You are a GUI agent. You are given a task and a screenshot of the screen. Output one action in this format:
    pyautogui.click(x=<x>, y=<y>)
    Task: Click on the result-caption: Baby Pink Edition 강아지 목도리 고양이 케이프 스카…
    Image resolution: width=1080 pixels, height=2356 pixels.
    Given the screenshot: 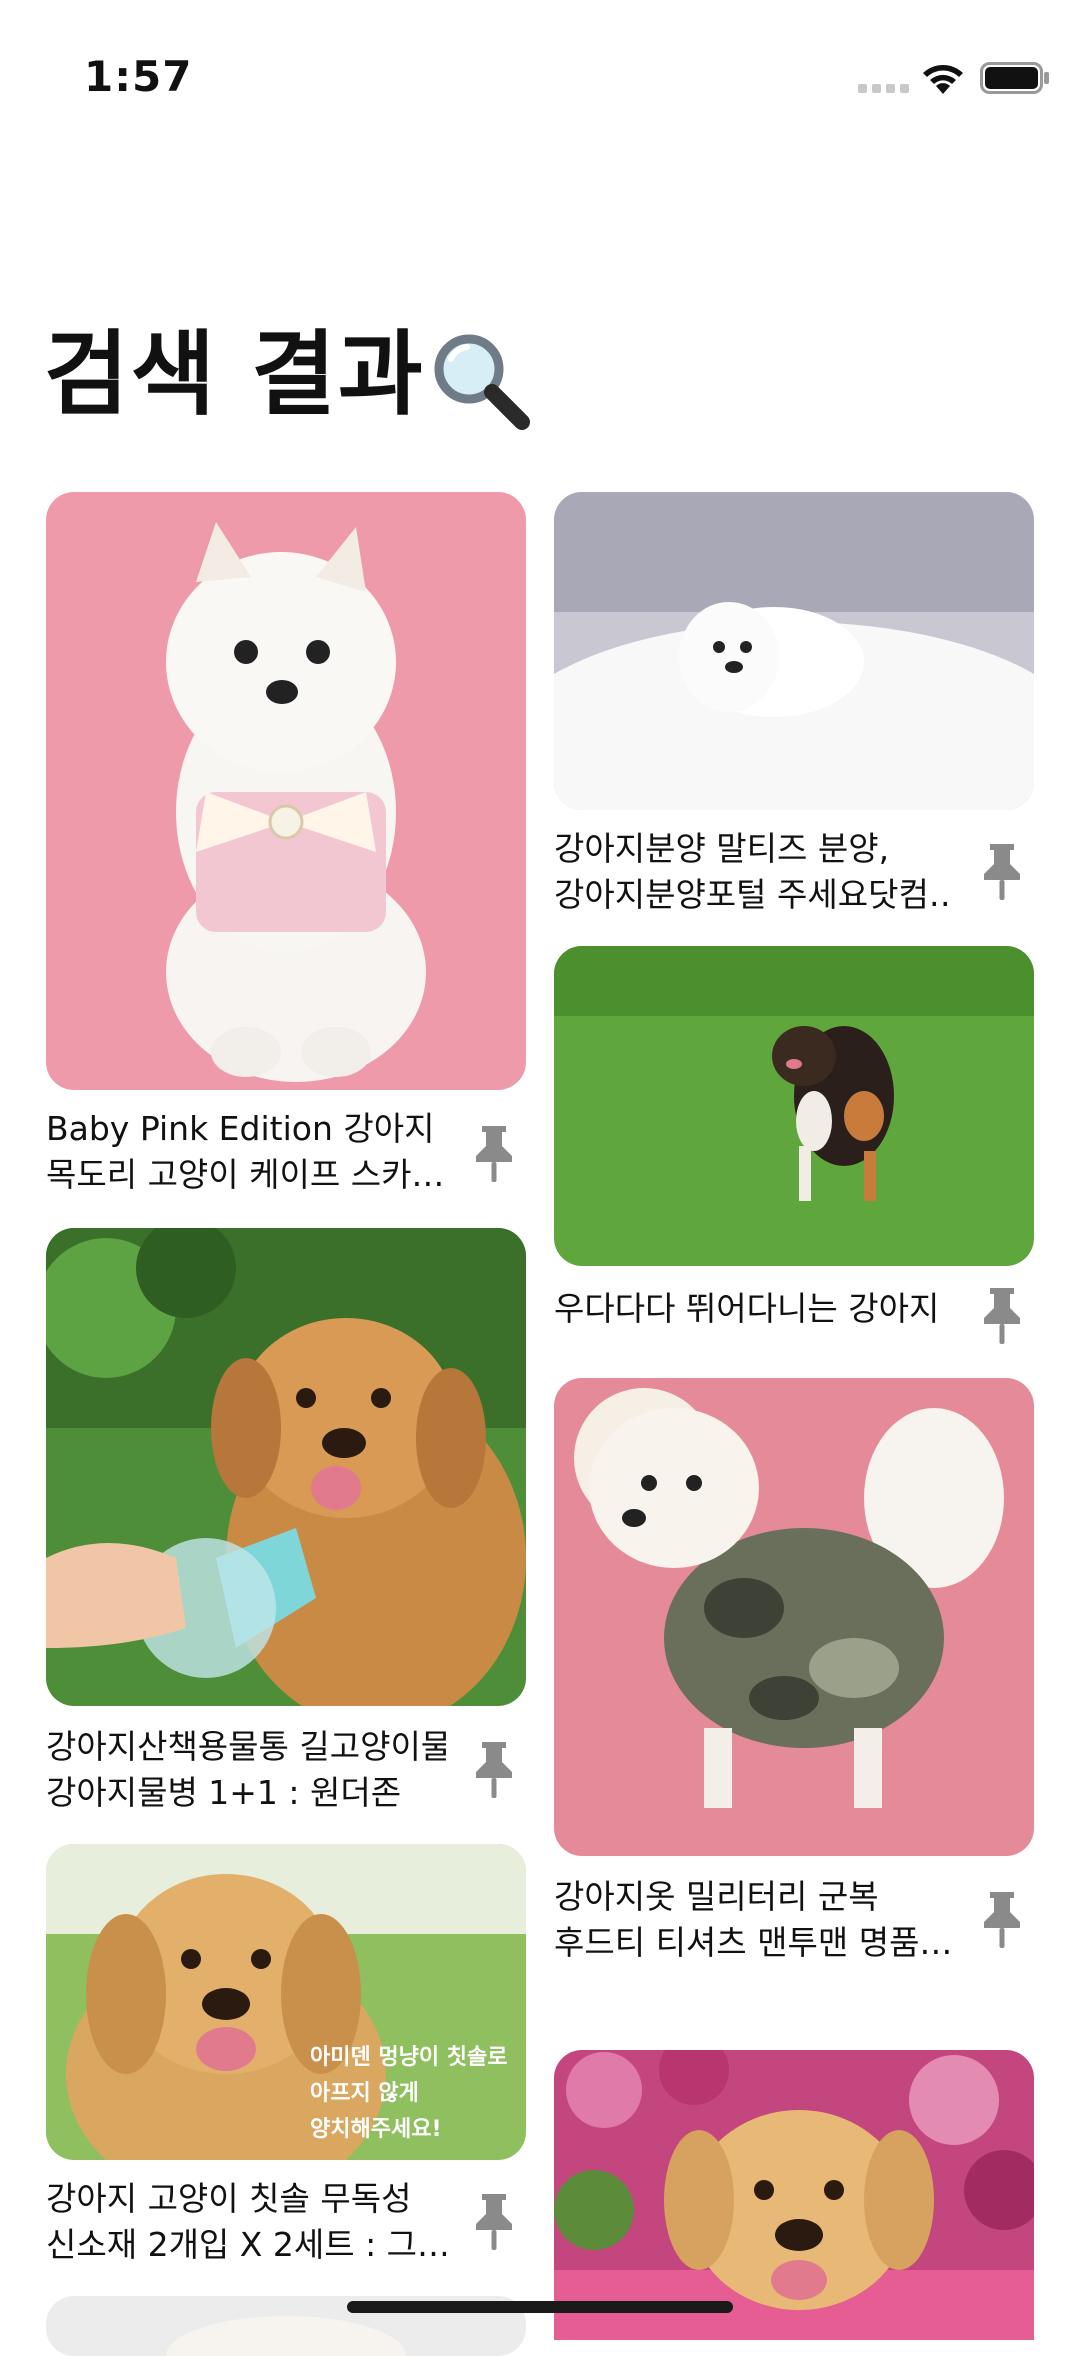 What is the action you would take?
    pyautogui.click(x=246, y=1152)
    